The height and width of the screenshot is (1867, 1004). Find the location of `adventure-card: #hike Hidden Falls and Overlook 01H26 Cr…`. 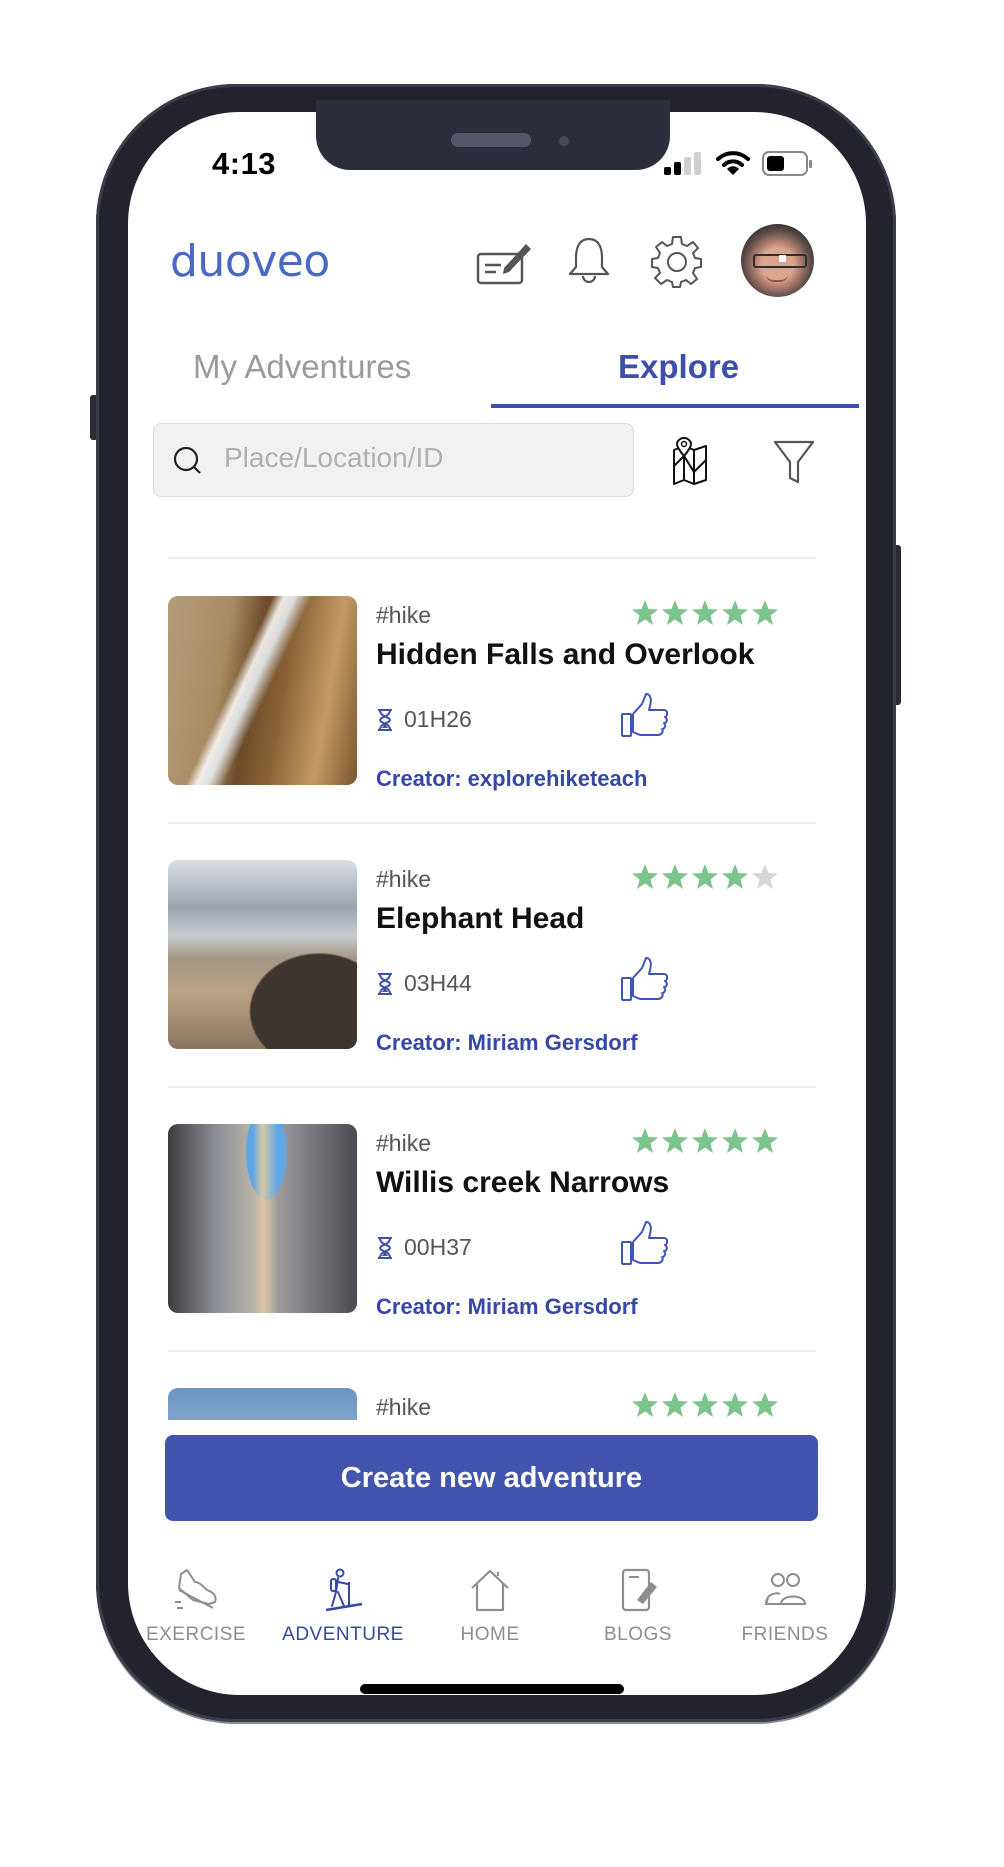

adventure-card: #hike Hidden Falls and Overlook 01H26 Cr… is located at coordinates (498, 696).